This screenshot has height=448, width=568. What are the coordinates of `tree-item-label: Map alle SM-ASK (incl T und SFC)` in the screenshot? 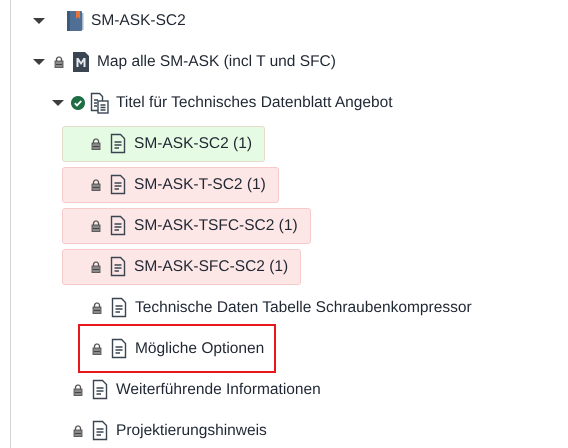 It's located at (216, 61).